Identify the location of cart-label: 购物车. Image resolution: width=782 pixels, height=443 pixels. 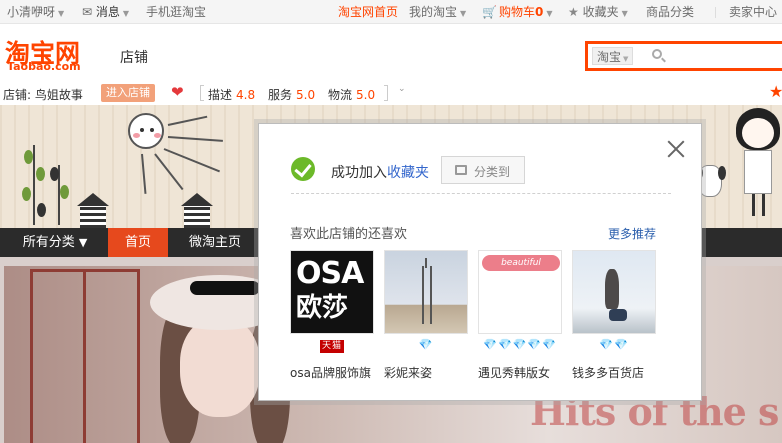
(516, 12).